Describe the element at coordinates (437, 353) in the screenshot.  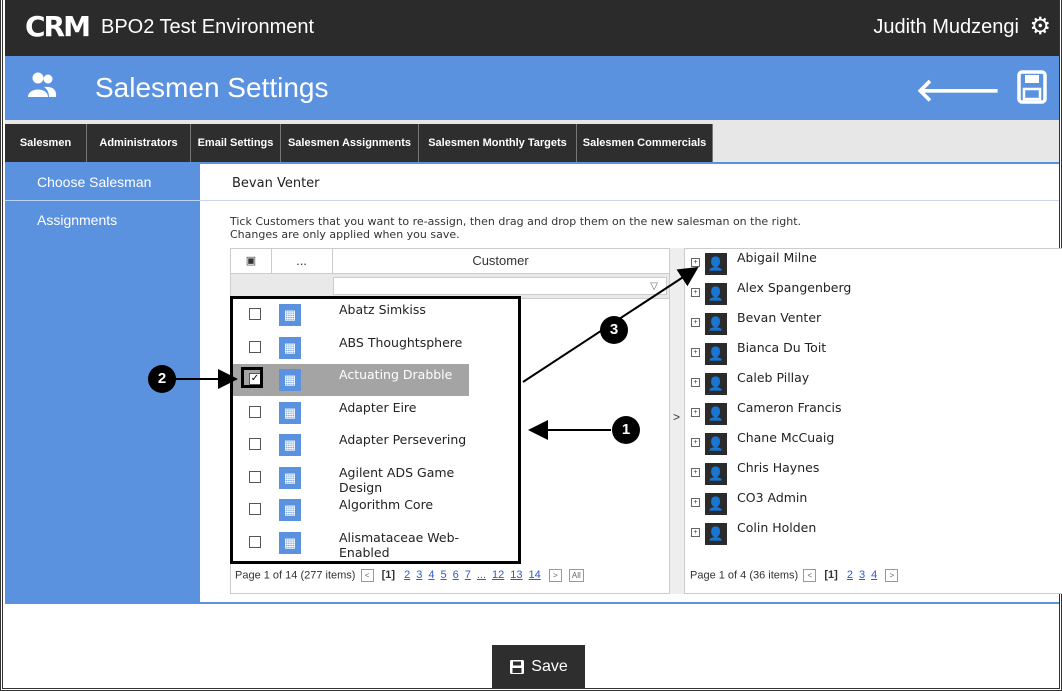
I see `annotation-arrows` at that location.